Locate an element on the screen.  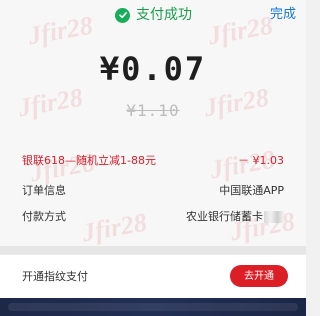
redacted-card-number is located at coordinates (274, 217).